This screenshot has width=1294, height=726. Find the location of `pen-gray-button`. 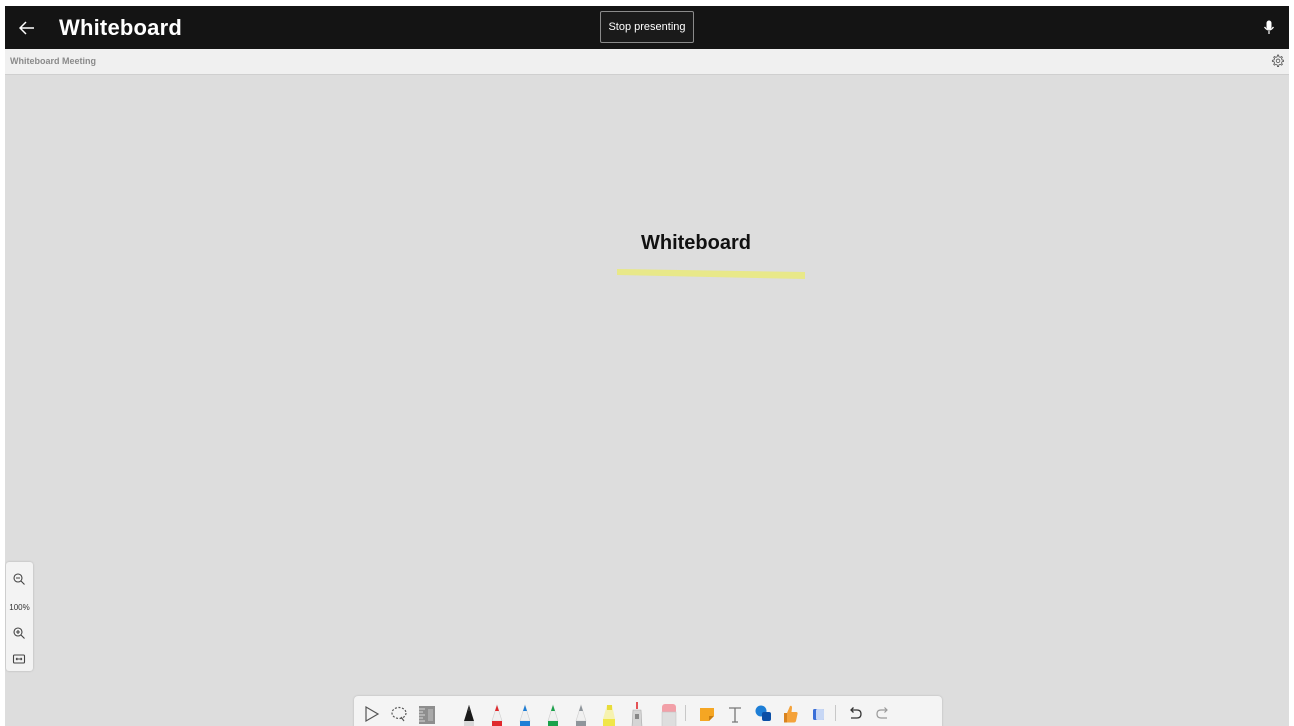

pen-gray-button is located at coordinates (581, 713).